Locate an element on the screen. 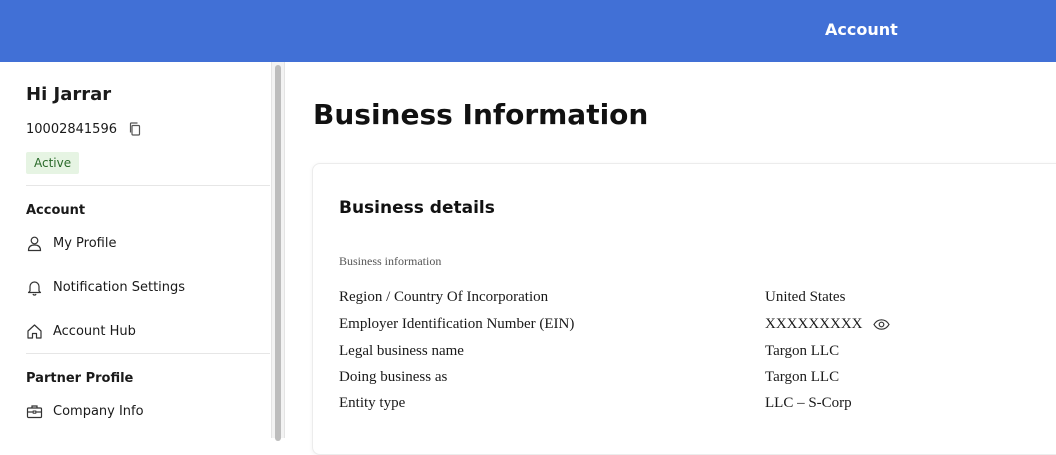 The height and width of the screenshot is (455, 1056). user-greeting: Hi Jarrar is located at coordinates (69, 94).